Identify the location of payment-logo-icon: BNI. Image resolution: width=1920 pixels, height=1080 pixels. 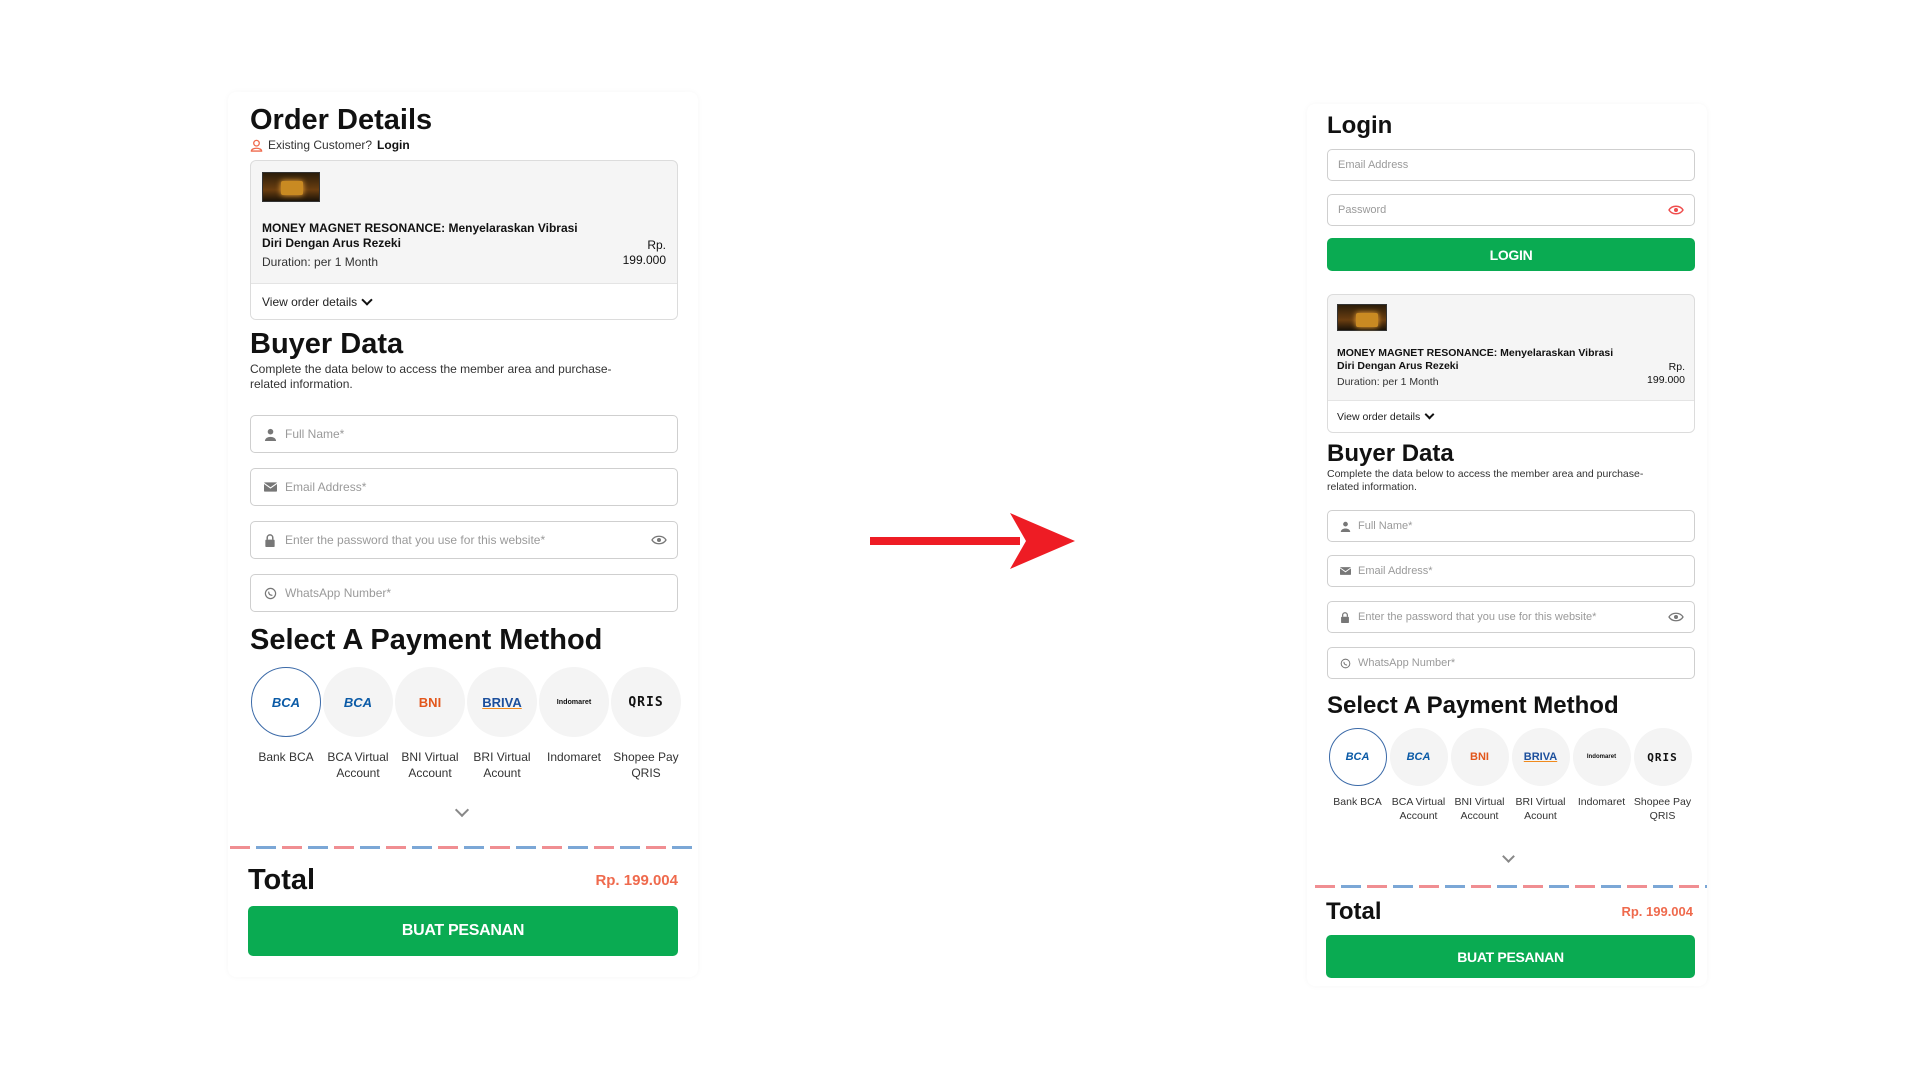
(430, 702).